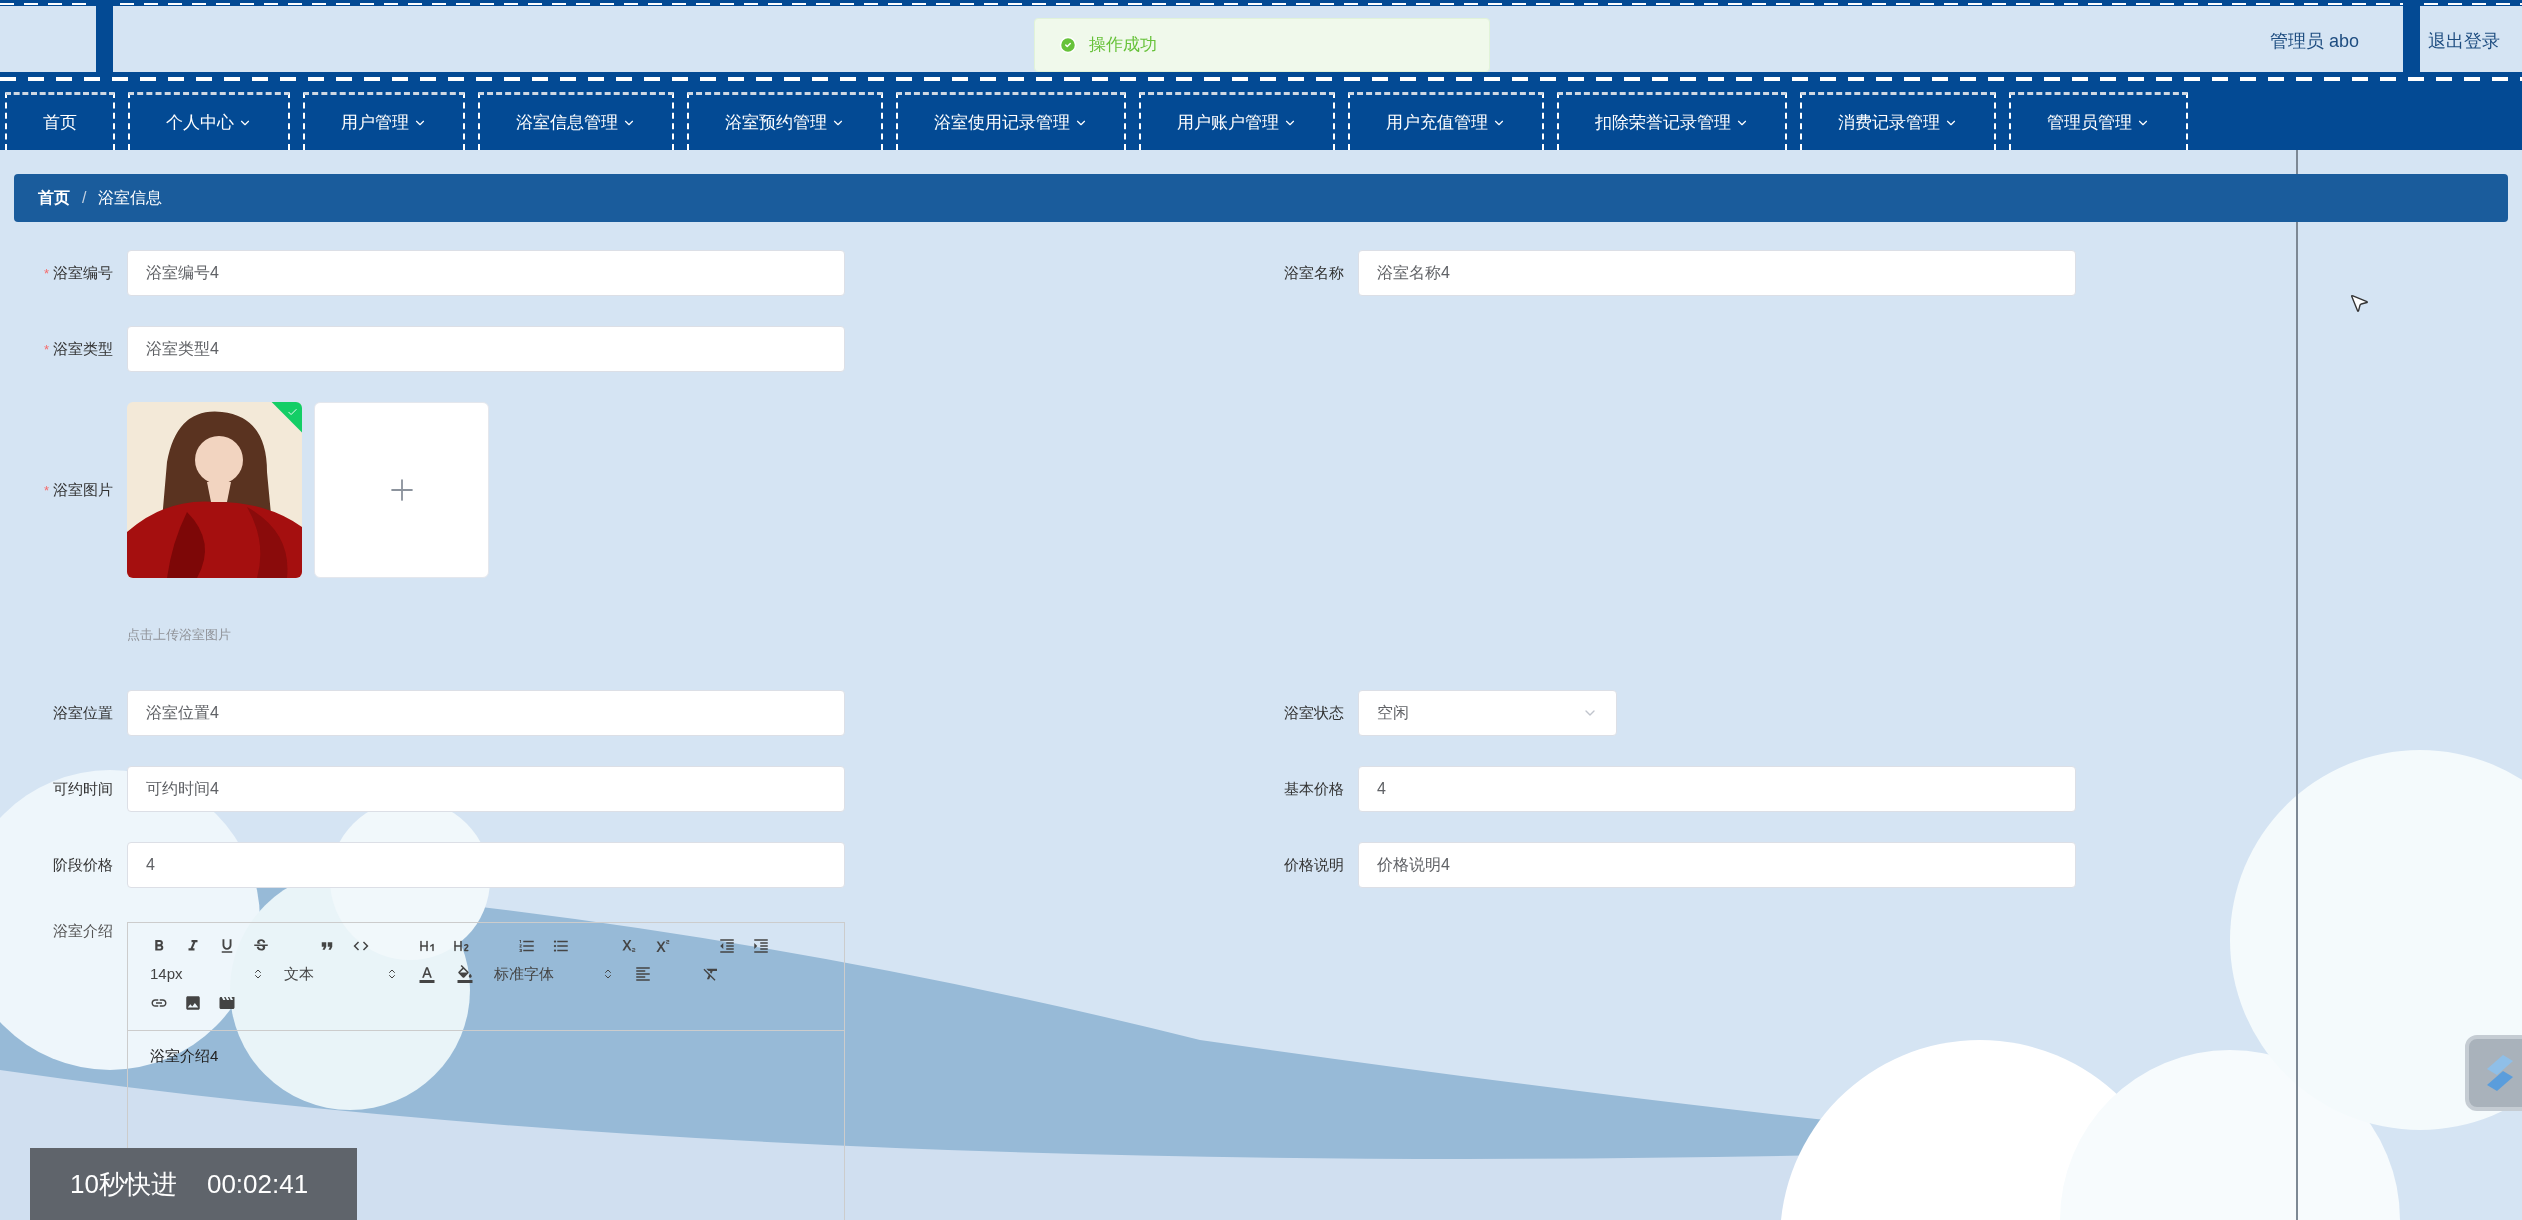 Image resolution: width=2522 pixels, height=1220 pixels. Describe the element at coordinates (486, 713) in the screenshot. I see `text-field: 浴室位置4` at that location.